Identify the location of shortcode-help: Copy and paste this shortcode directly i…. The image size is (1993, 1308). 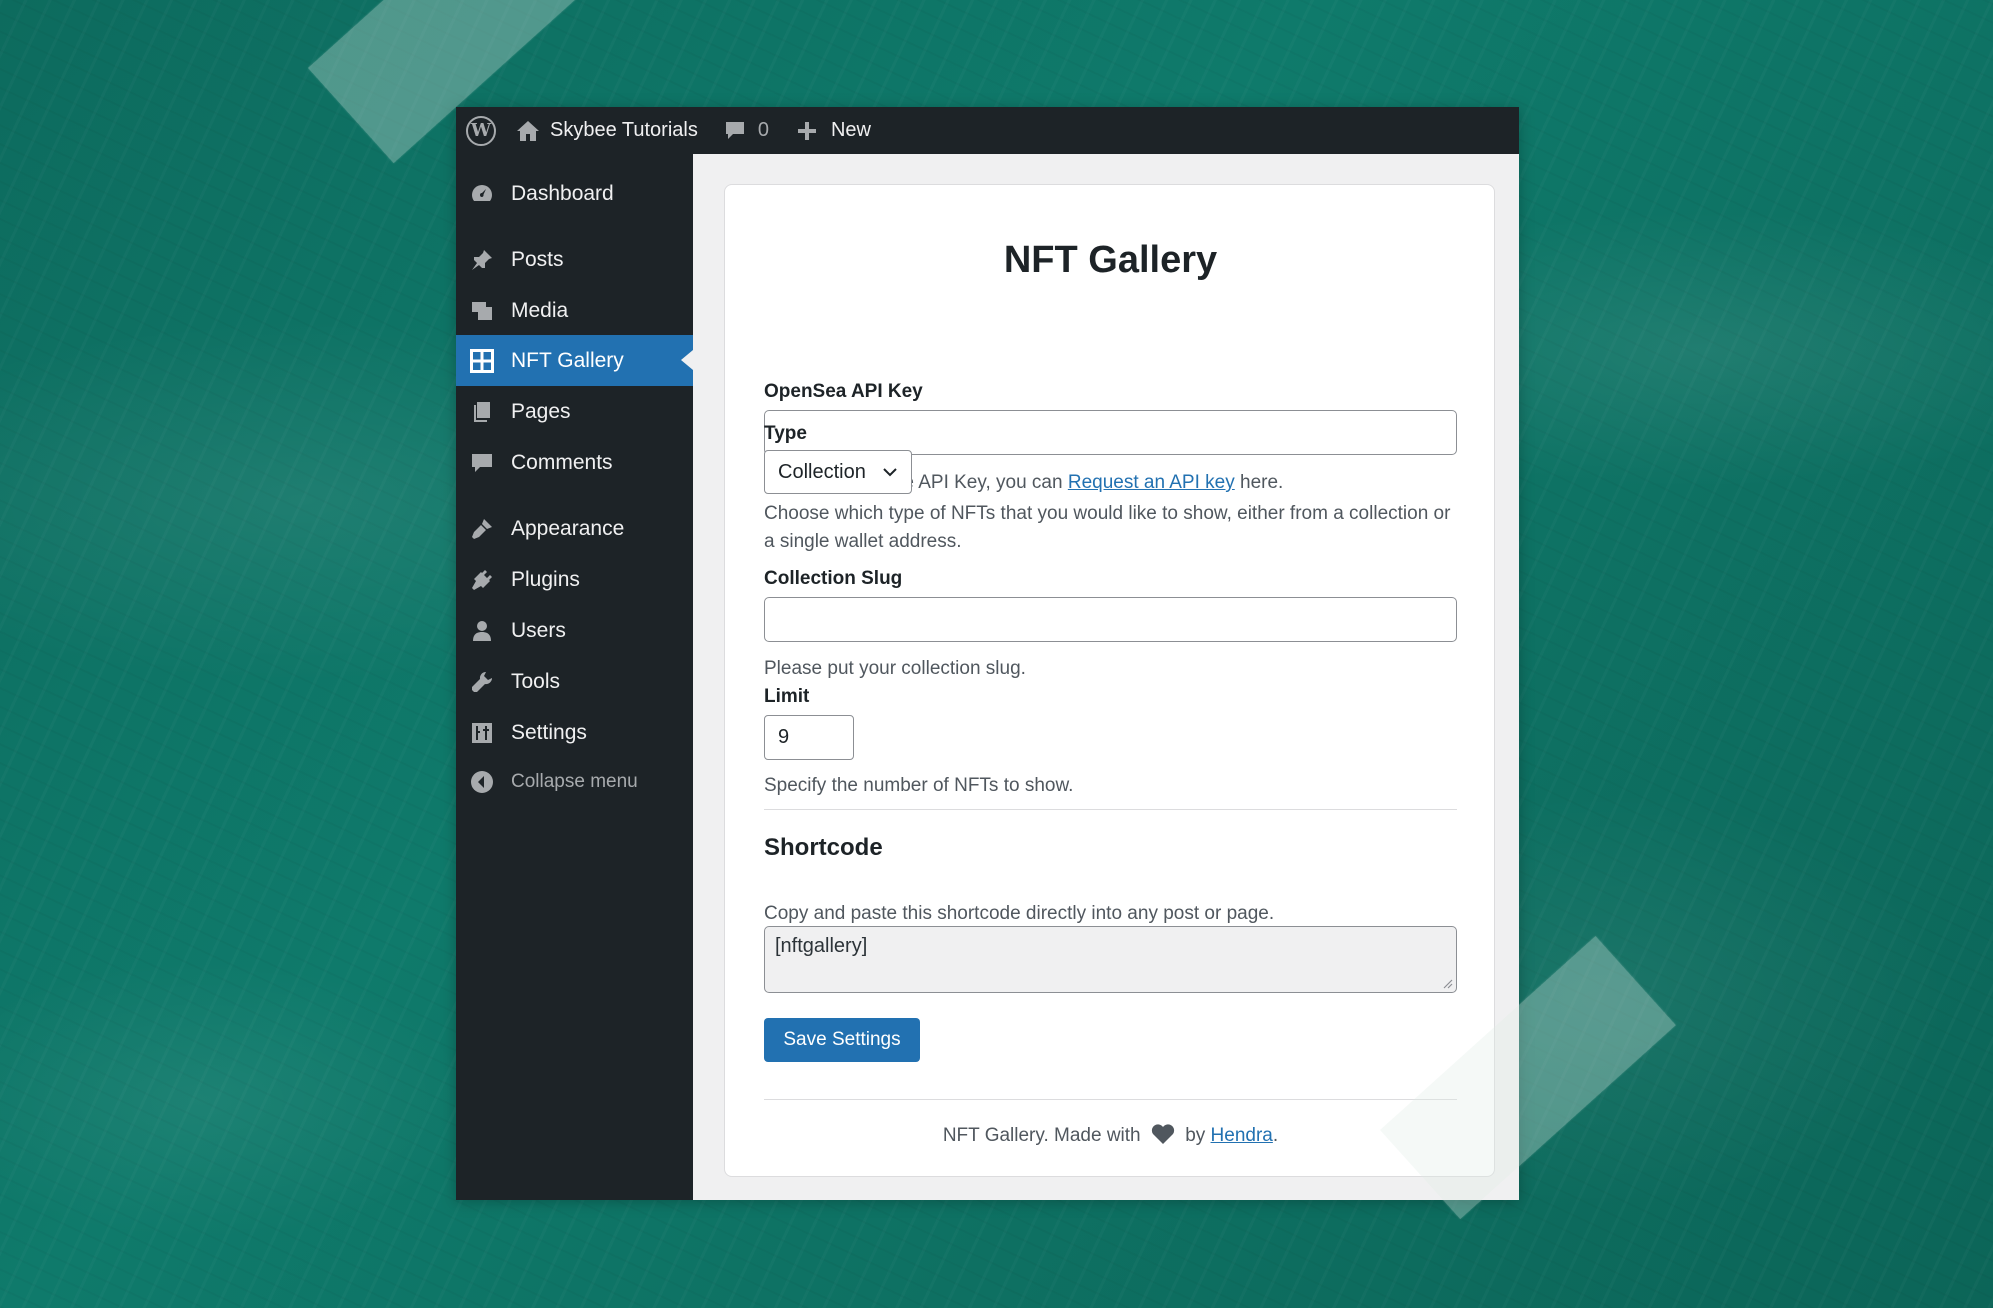
(1019, 913).